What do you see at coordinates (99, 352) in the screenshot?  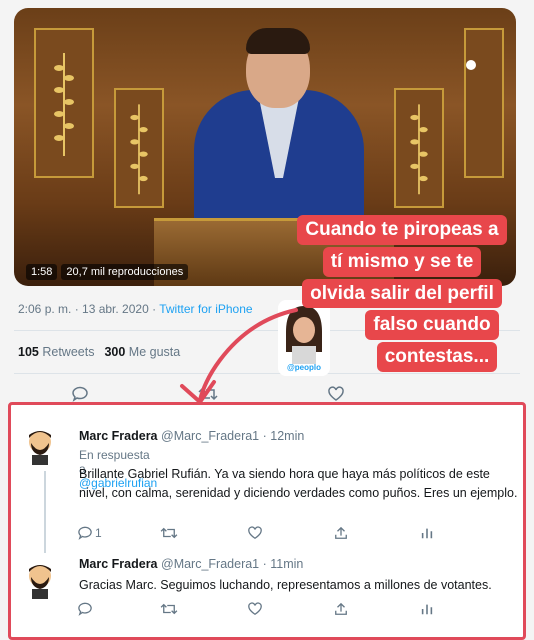 I see `tweet-stats: 105 Retweets 300 Me gusta` at bounding box center [99, 352].